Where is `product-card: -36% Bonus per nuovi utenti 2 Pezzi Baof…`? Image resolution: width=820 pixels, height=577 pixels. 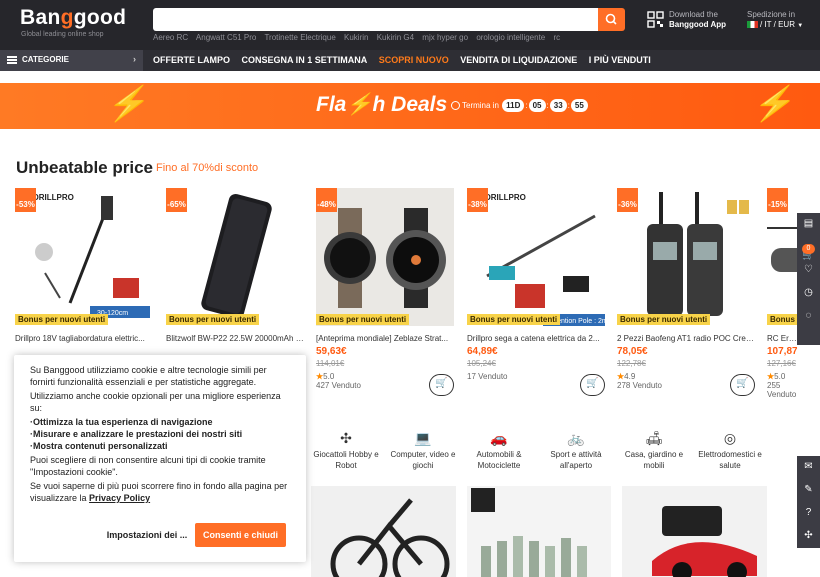
product-card: -36% Bonus per nuovi utenti 2 Pezzi Baof… is located at coordinates (686, 292).